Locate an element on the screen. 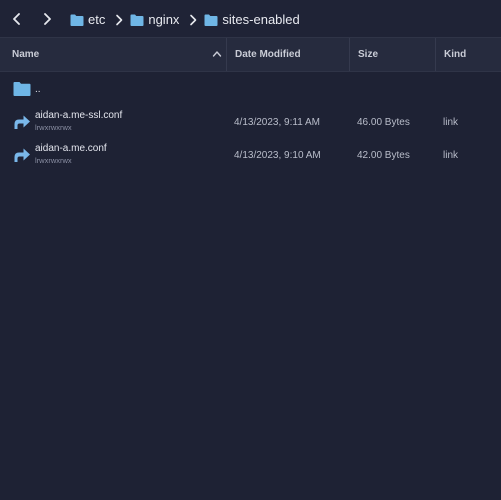  forward-button is located at coordinates (47, 19).